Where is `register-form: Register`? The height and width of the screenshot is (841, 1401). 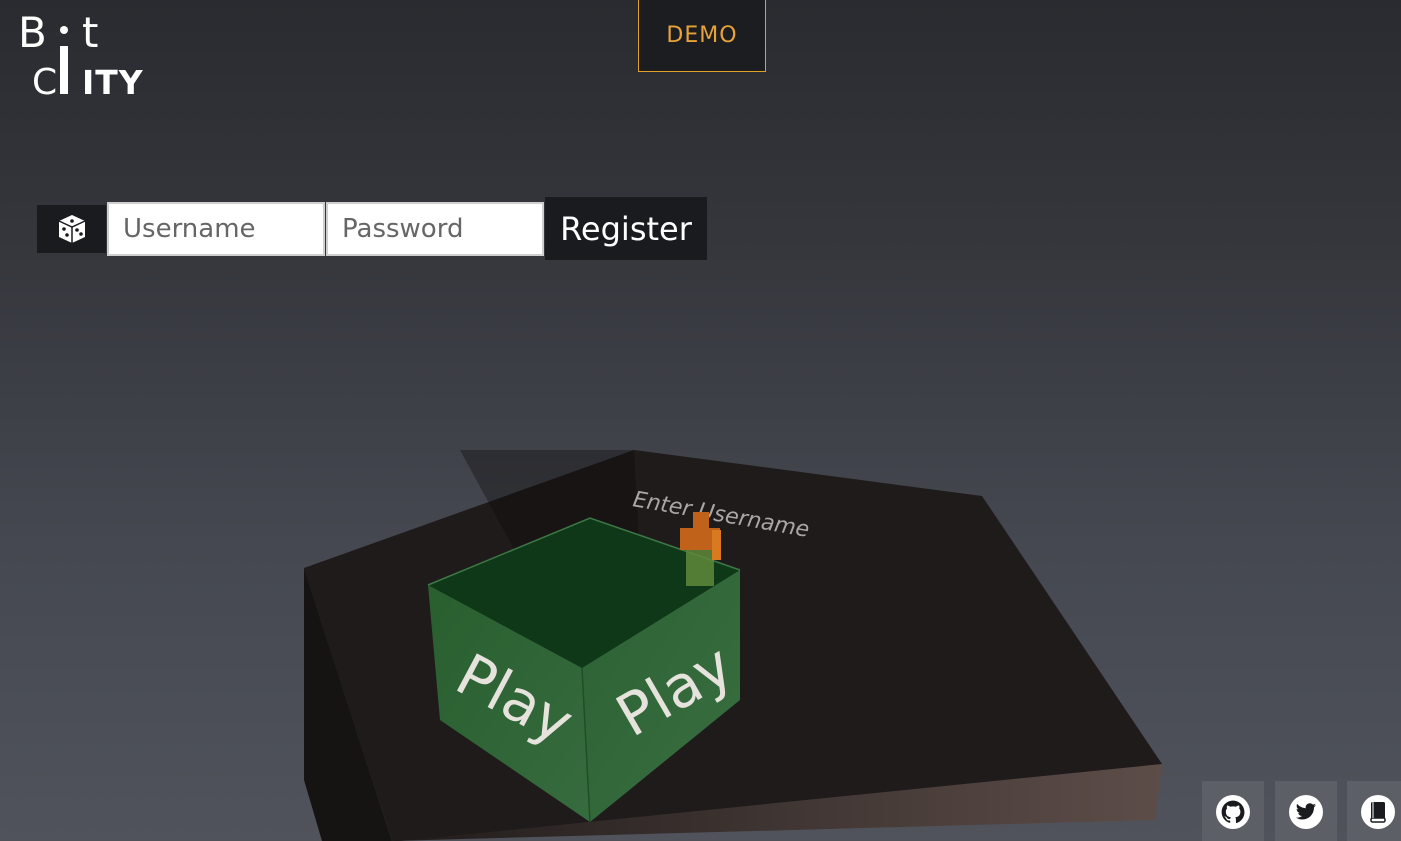
register-form: Register is located at coordinates (372, 228).